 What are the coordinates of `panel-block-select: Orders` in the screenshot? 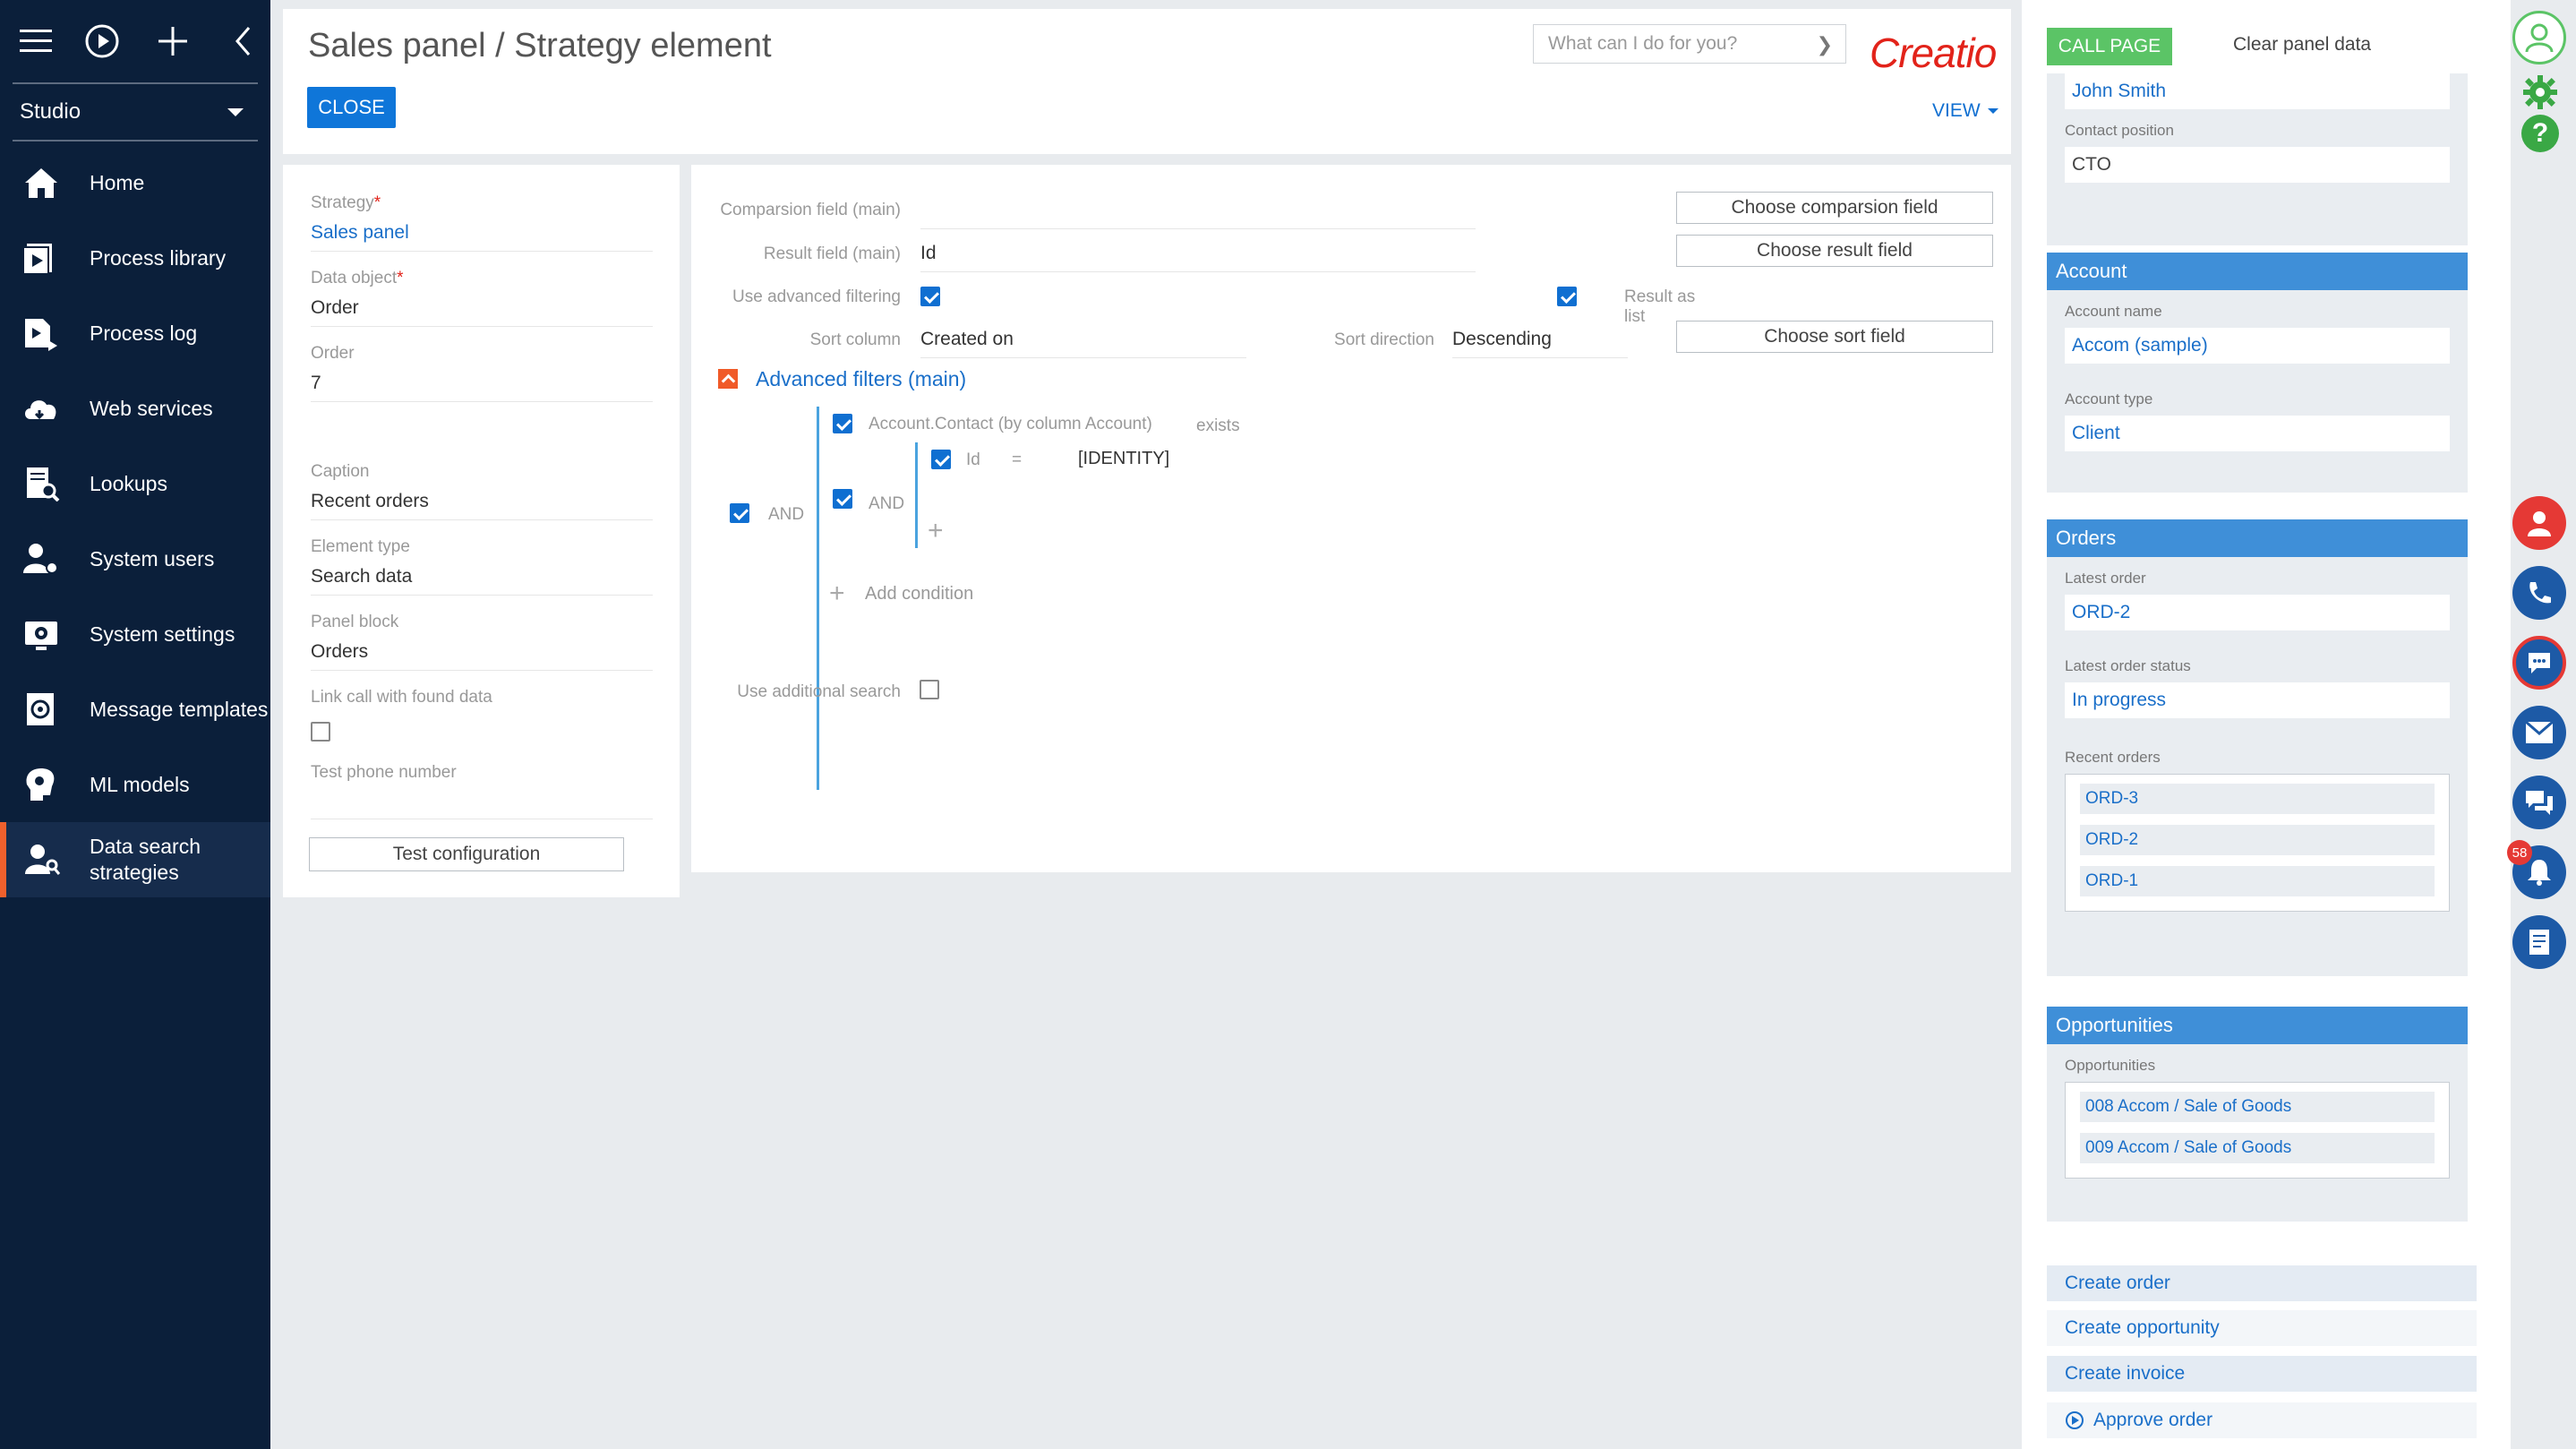 It's located at (482, 656).